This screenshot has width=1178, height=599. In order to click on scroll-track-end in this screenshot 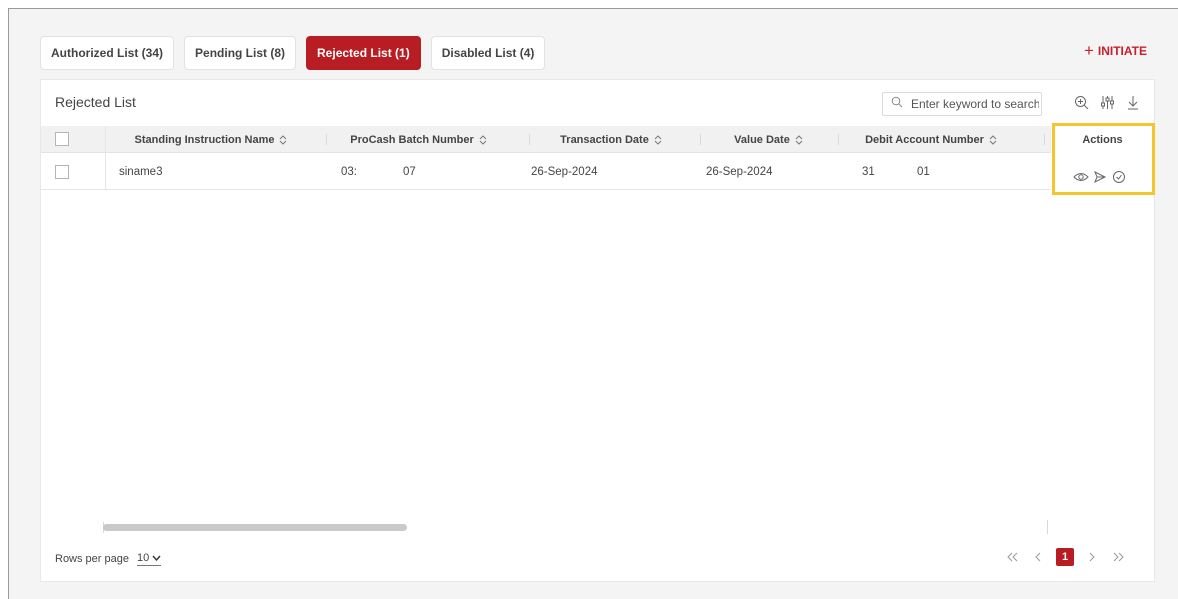, I will do `click(1047, 527)`.